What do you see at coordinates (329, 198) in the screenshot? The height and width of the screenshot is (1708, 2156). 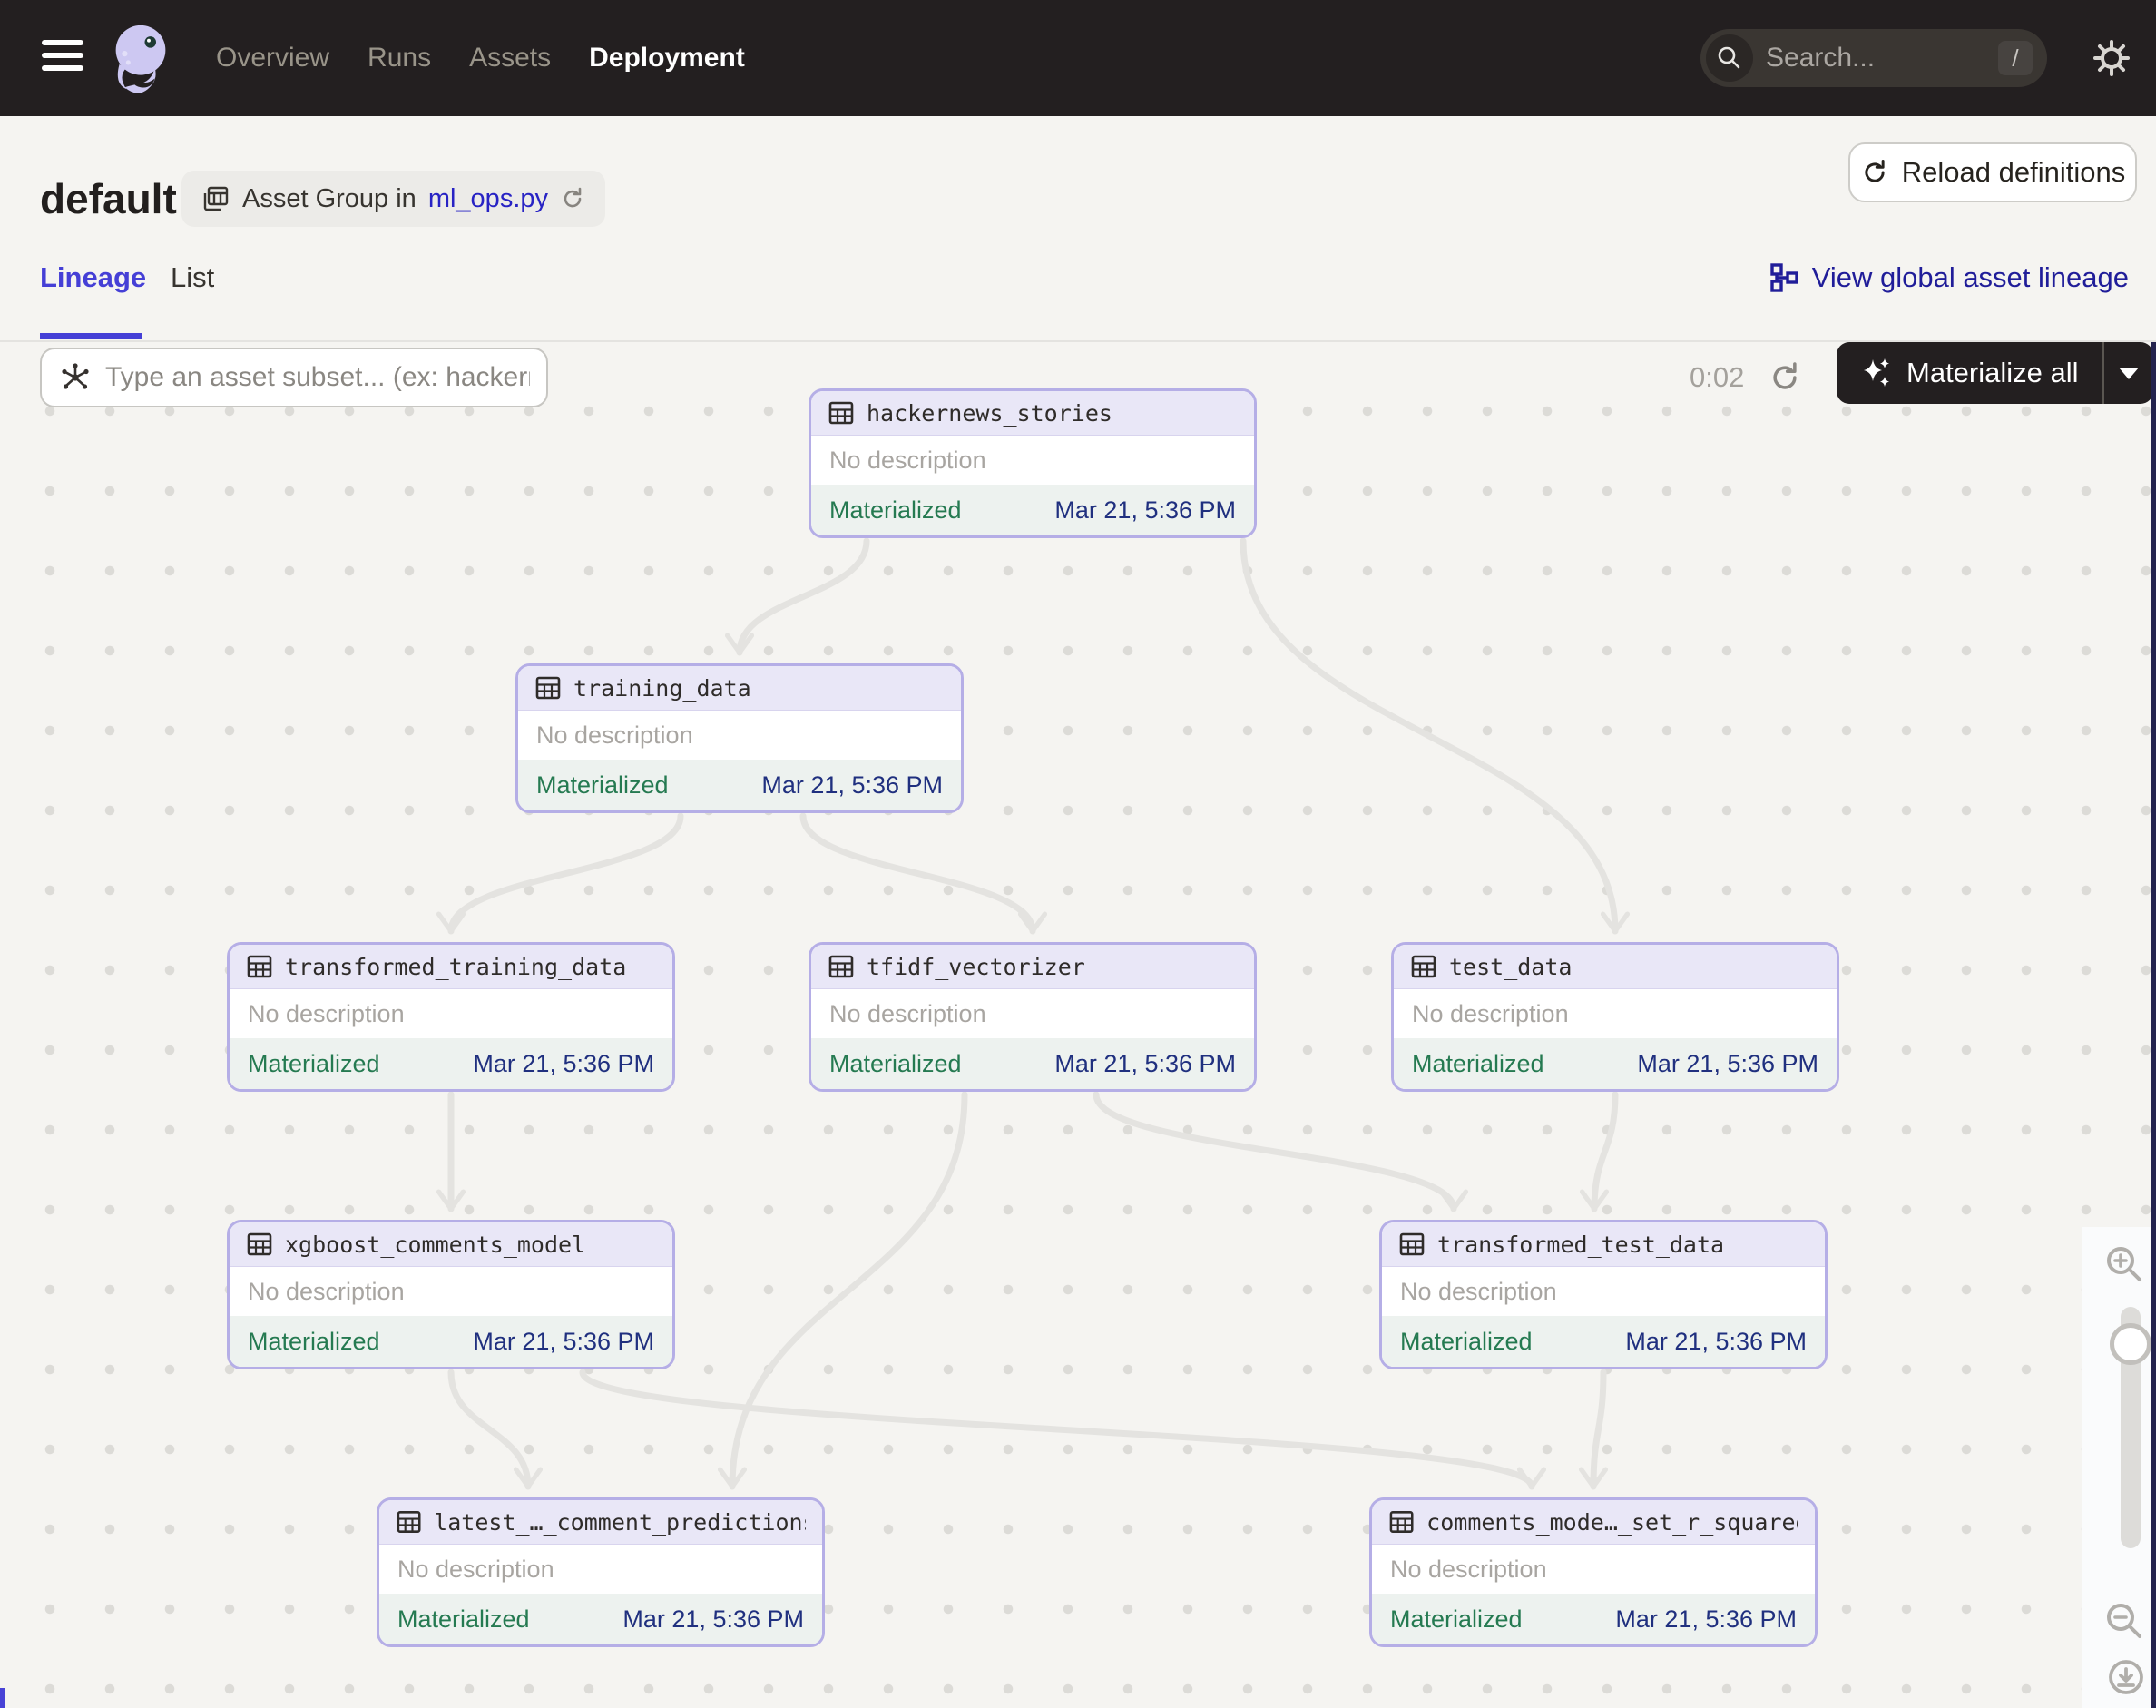 I see `asset-group-label: Asset Group in` at bounding box center [329, 198].